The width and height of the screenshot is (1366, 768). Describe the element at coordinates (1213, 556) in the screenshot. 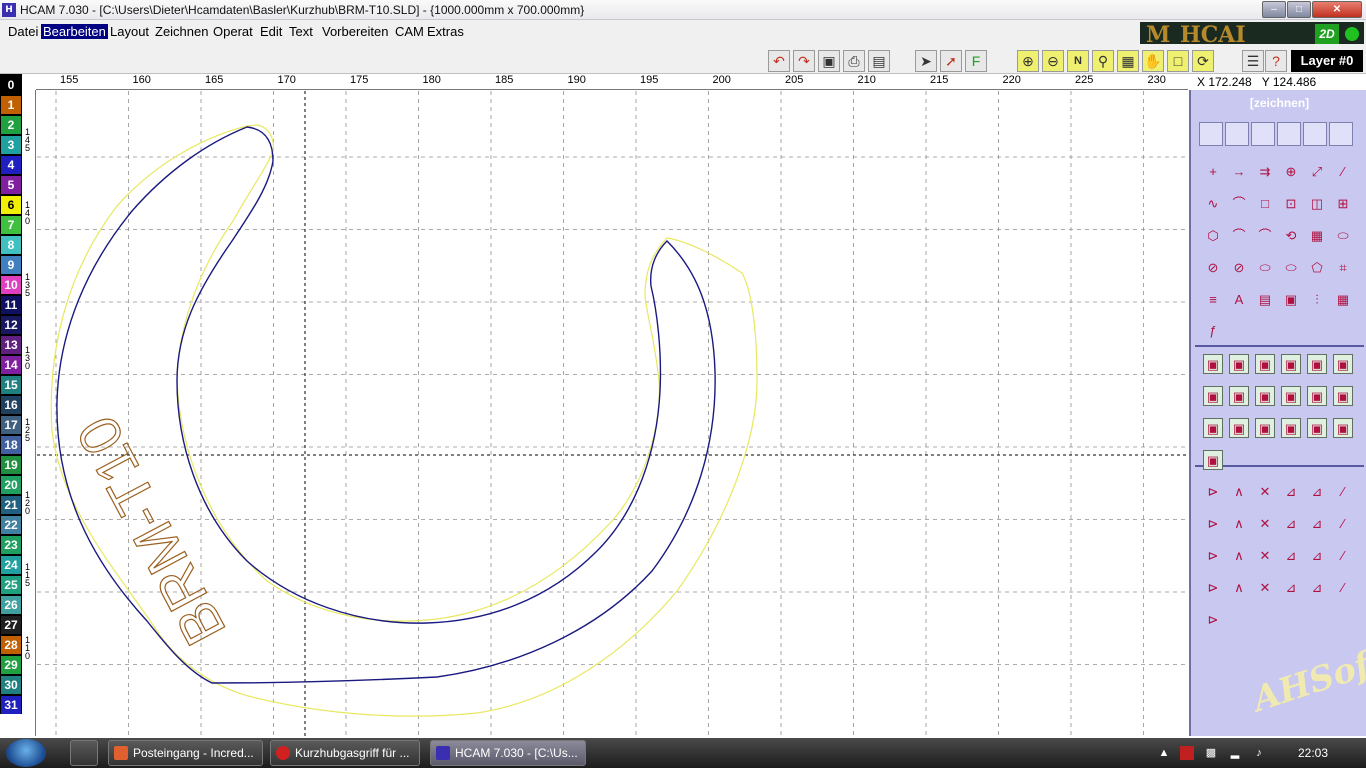

I see `edit-tool-icon-12: ⊳` at that location.